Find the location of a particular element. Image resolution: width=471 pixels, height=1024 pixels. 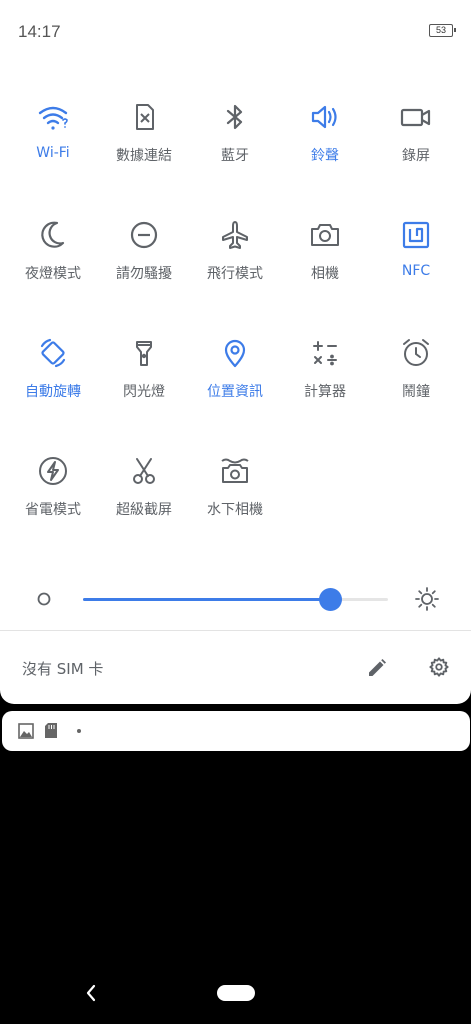

tile-label: 飛行模式 is located at coordinates (235, 274).